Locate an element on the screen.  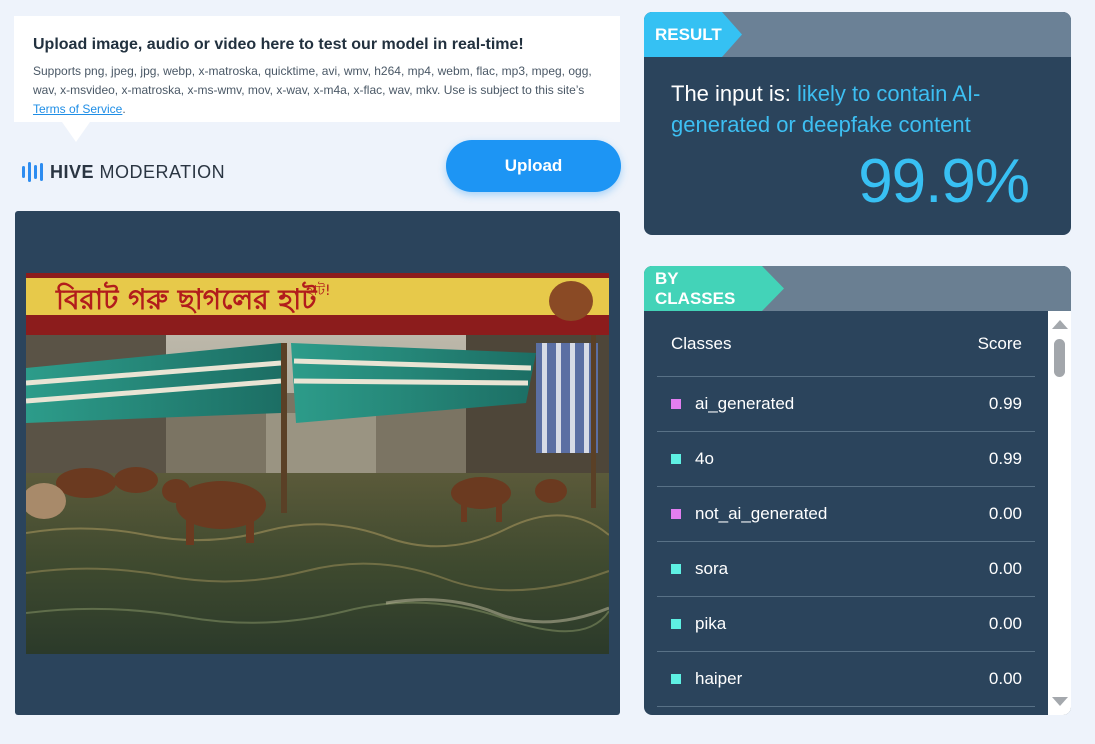
class-row: not_ai_generated 0.00 is located at coordinates (846, 514).